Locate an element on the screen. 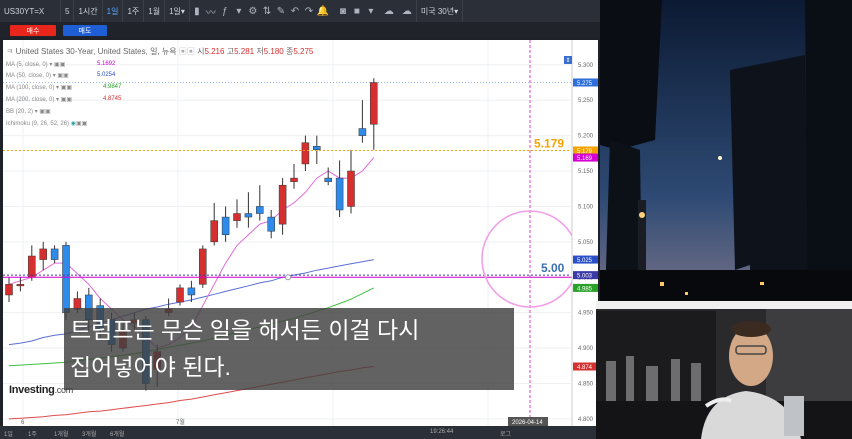 Image resolution: width=852 pixels, height=439 pixels. price-tick-label: 5.300 is located at coordinates (586, 66).